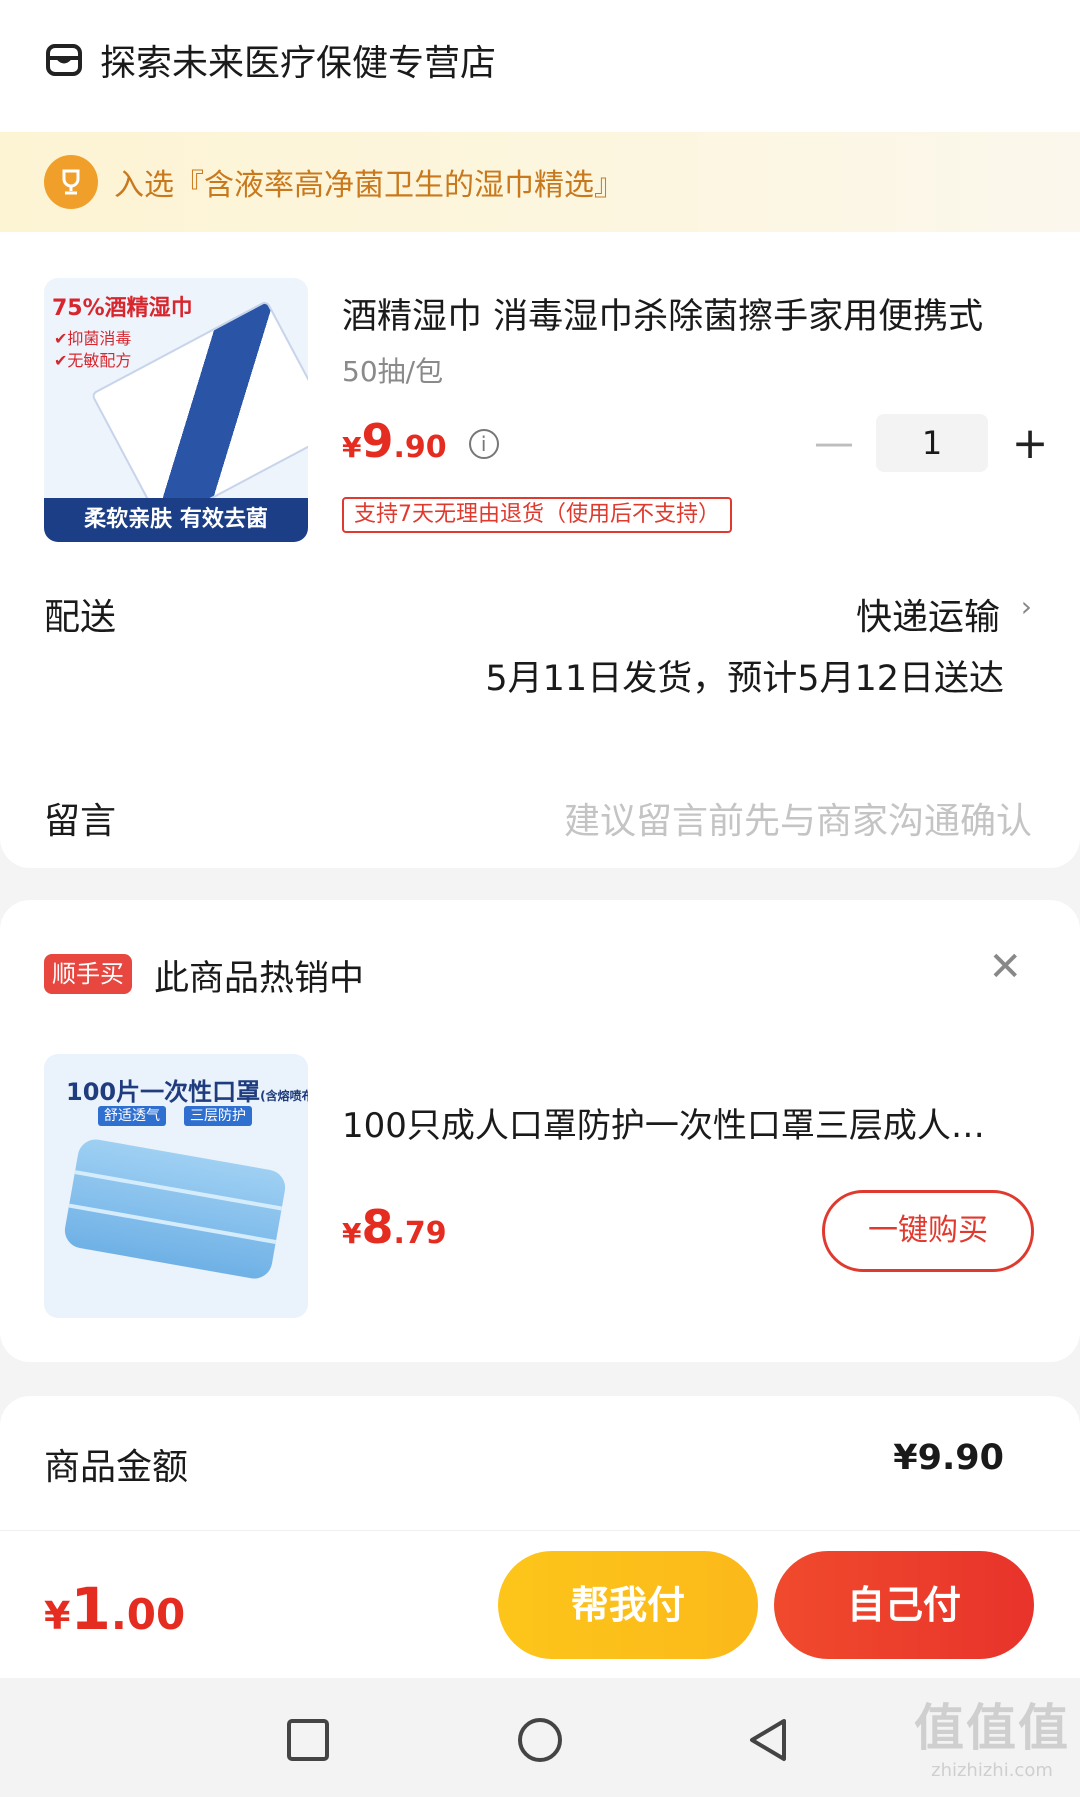 This screenshot has height=1797, width=1080. I want to click on mask-graphic, so click(175, 1209).